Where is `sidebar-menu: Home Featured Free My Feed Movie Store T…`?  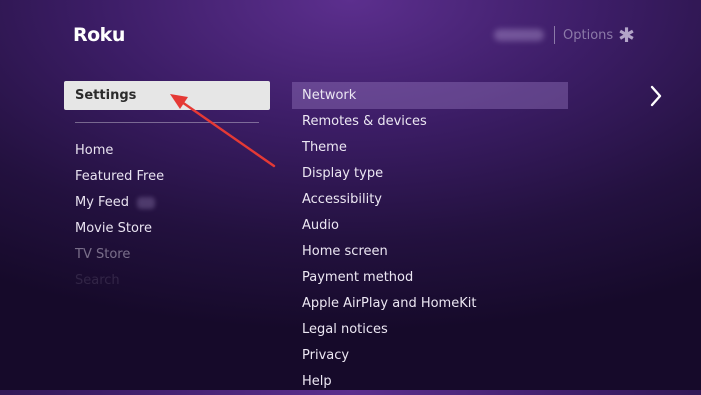 sidebar-menu: Home Featured Free My Feed Movie Store T… is located at coordinates (119, 216).